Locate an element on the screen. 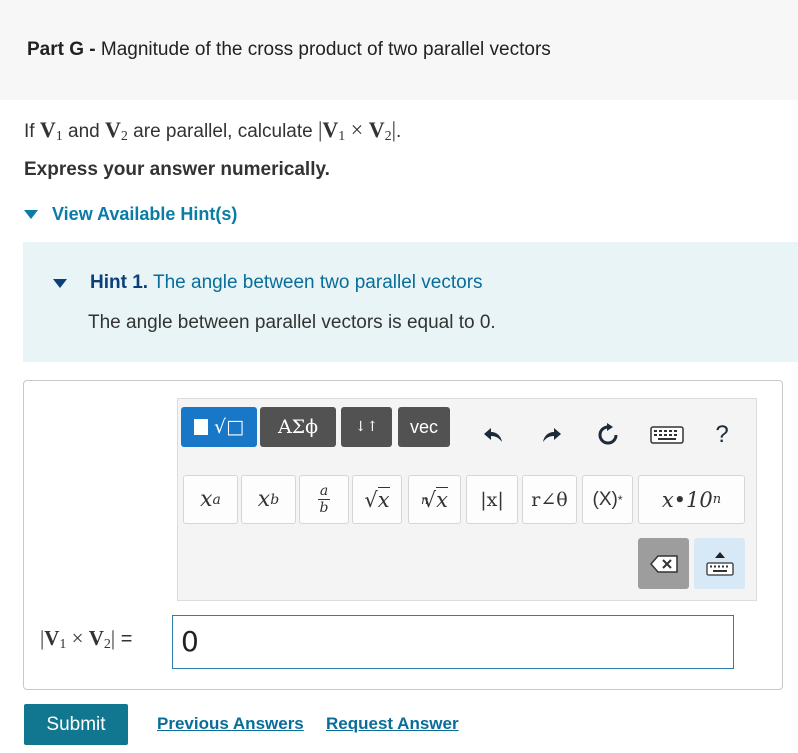 This screenshot has height=753, width=798. expr-v1: V is located at coordinates (330, 129).